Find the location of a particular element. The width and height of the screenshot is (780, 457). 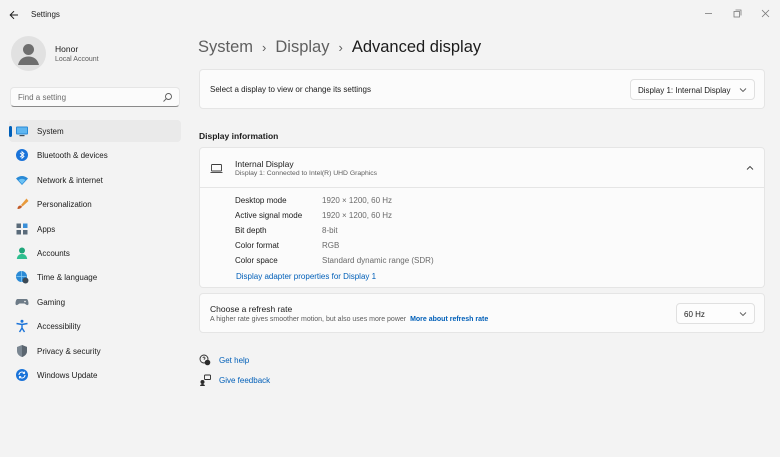

breadcrumb-display: Display is located at coordinates (302, 47).